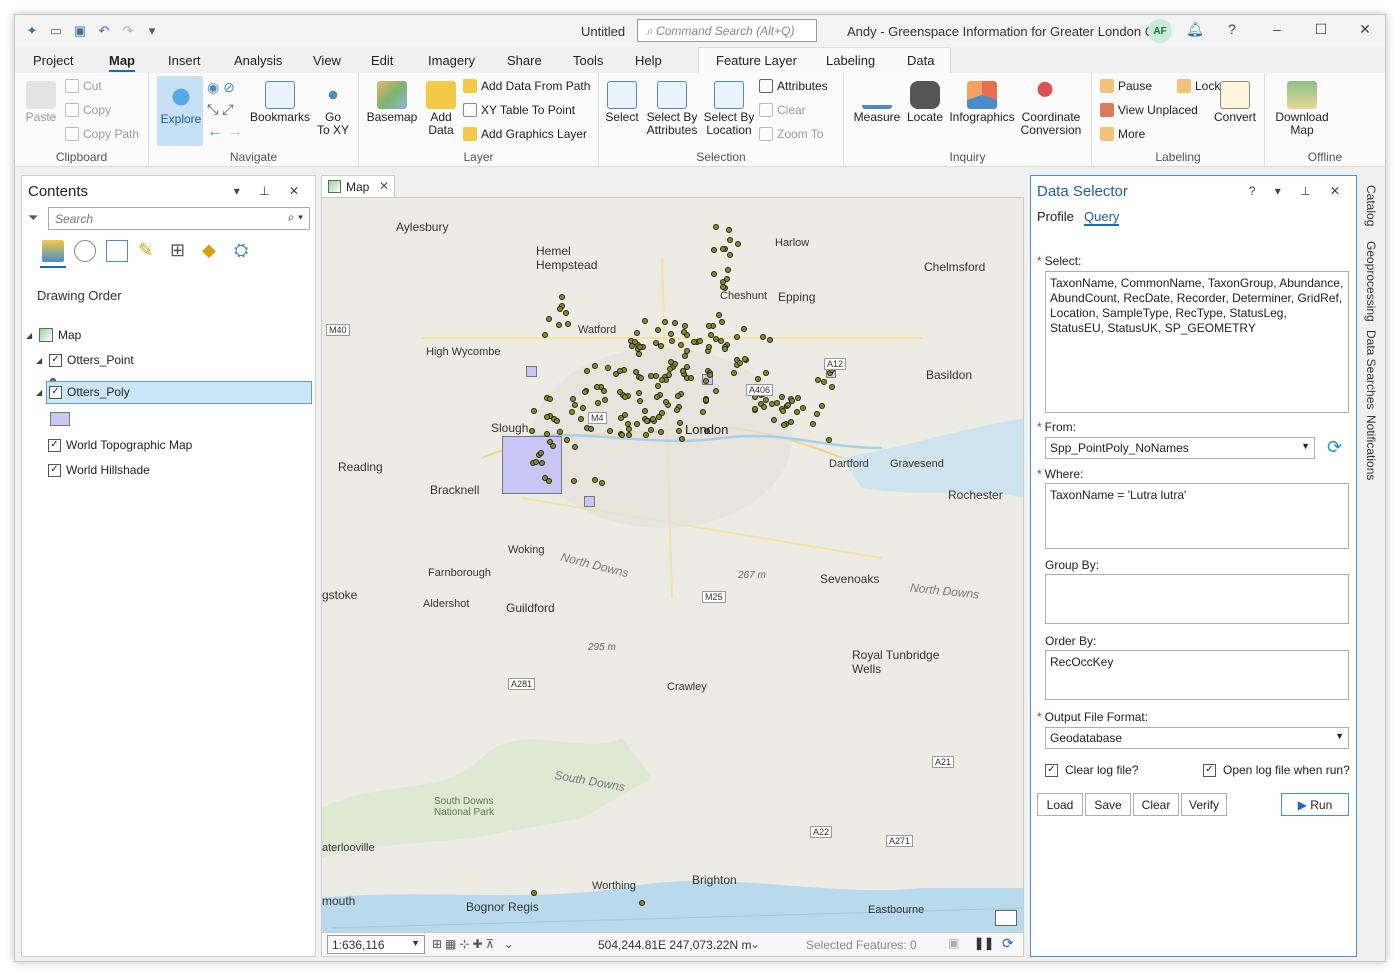 This screenshot has width=1400, height=975. What do you see at coordinates (245, 251) in the screenshot?
I see `list-by-perspective-icon: ⛭` at bounding box center [245, 251].